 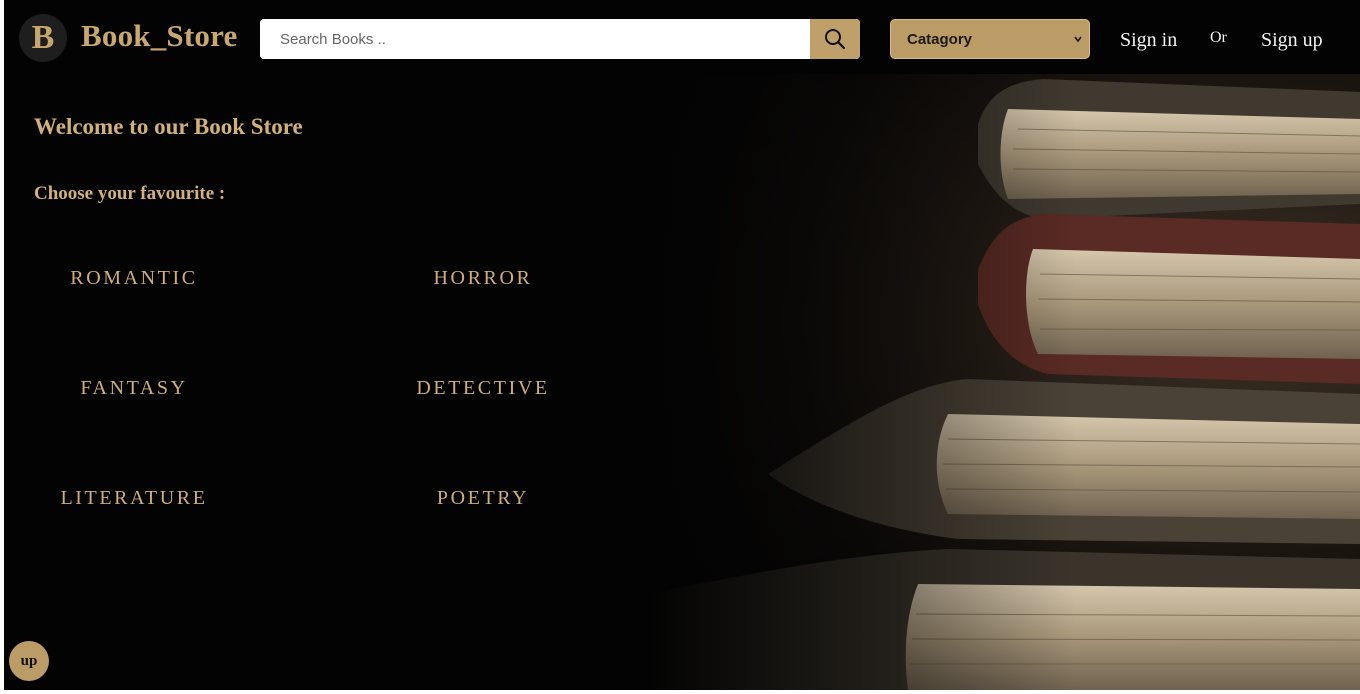 I want to click on category-horror: HORROR, so click(x=483, y=278).